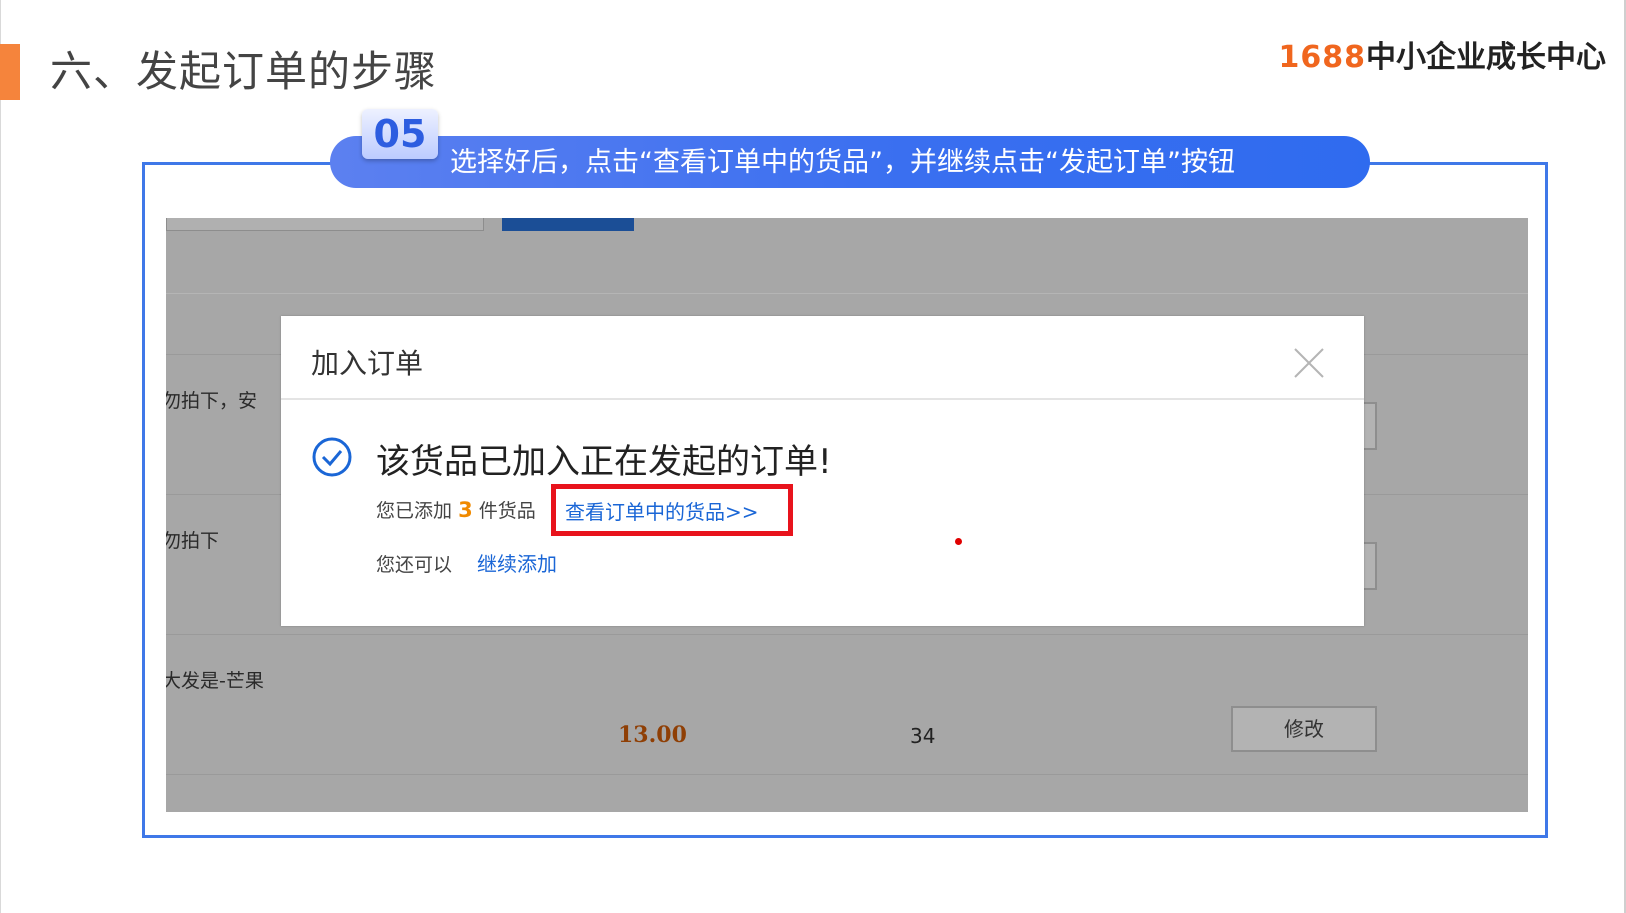 This screenshot has width=1626, height=913. I want to click on row-product-name: 勿拍下，安, so click(212, 401).